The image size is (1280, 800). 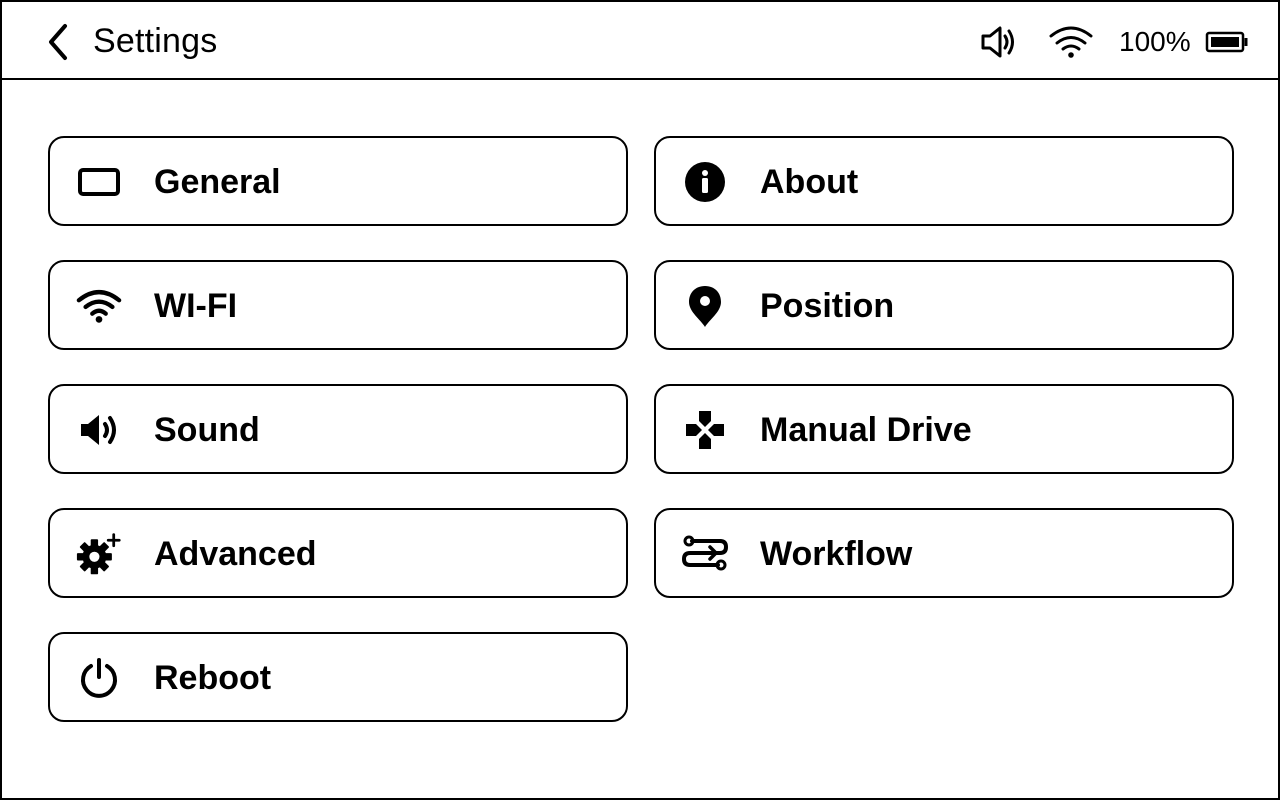 What do you see at coordinates (338, 181) in the screenshot?
I see `general-button: General` at bounding box center [338, 181].